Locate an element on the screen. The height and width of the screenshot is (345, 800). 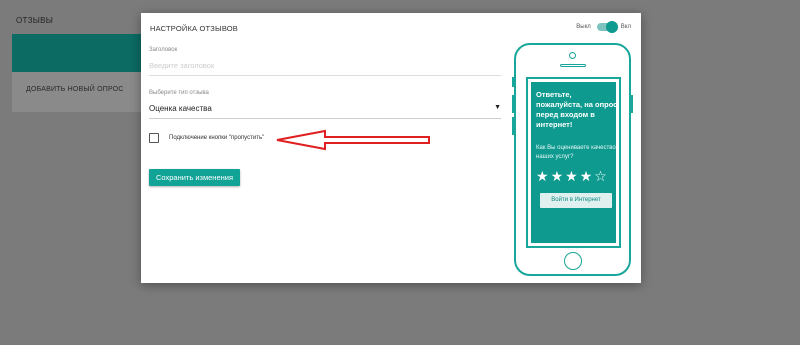
toggle-knob is located at coordinates (611, 27).